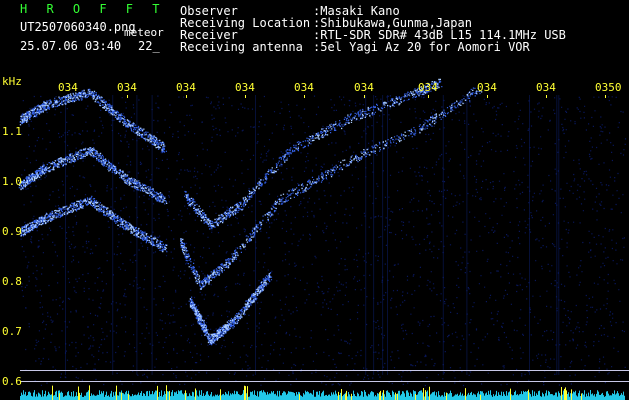 The width and height of the screenshot is (629, 400). I want to click on app-title: H R O F F T, so click(93, 9).